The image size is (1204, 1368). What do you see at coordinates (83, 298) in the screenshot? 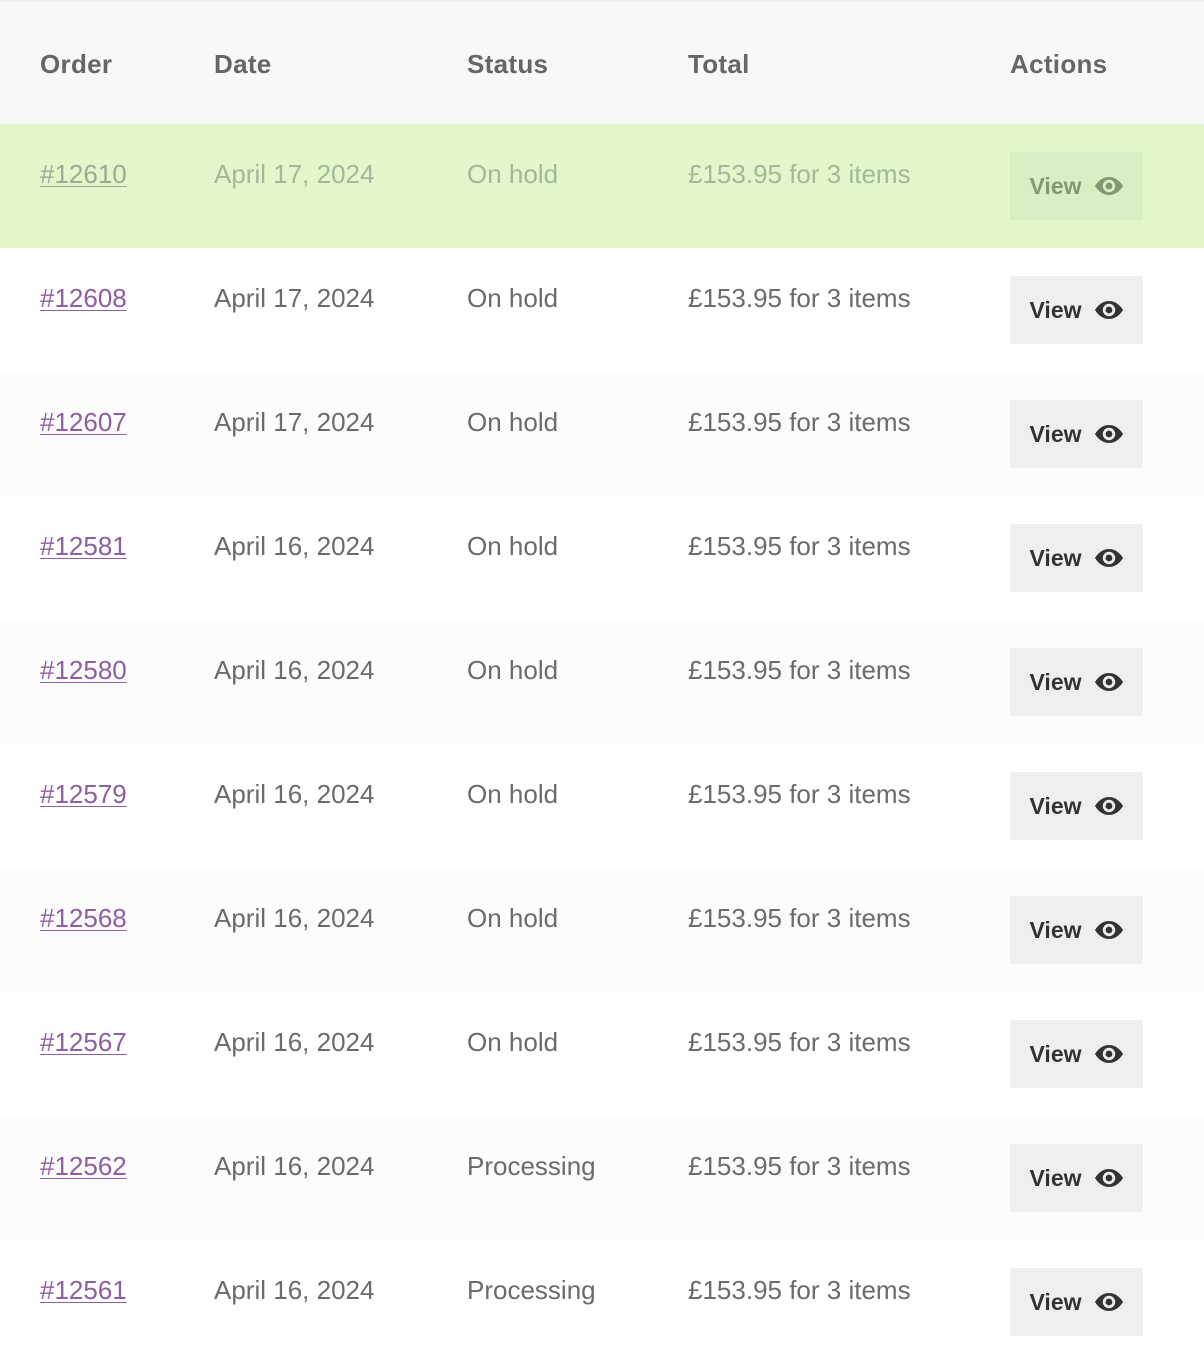
I see `order-number-link: #12608` at bounding box center [83, 298].